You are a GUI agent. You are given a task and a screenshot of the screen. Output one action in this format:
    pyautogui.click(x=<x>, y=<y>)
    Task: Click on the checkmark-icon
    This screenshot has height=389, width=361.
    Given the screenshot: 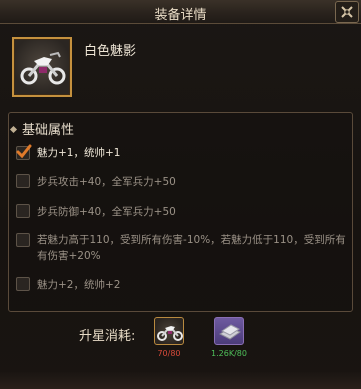 What is the action you would take?
    pyautogui.click(x=24, y=151)
    